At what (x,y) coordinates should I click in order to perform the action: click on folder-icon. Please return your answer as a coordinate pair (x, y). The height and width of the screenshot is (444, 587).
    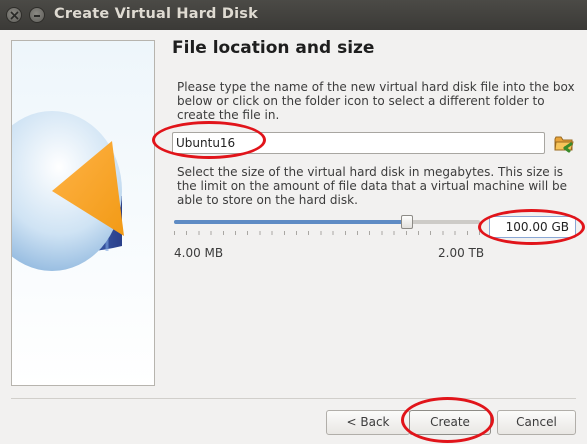
    Looking at the image, I should click on (564, 144).